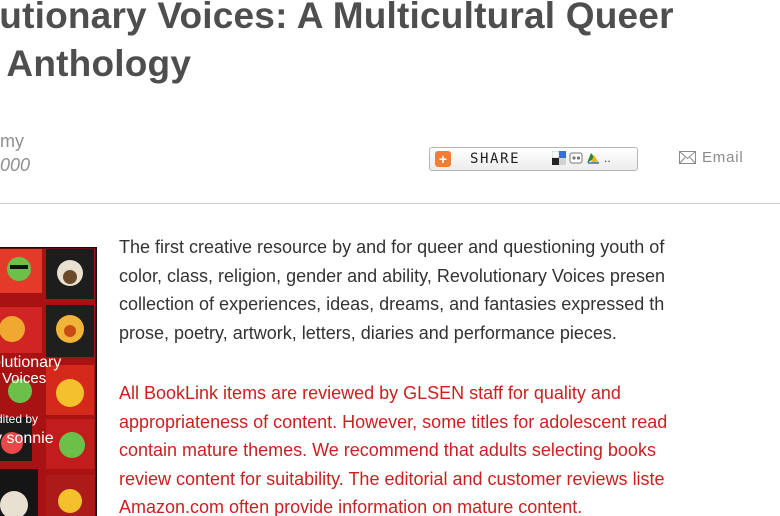  Describe the element at coordinates (723, 157) in the screenshot. I see `email-label: Email` at that location.